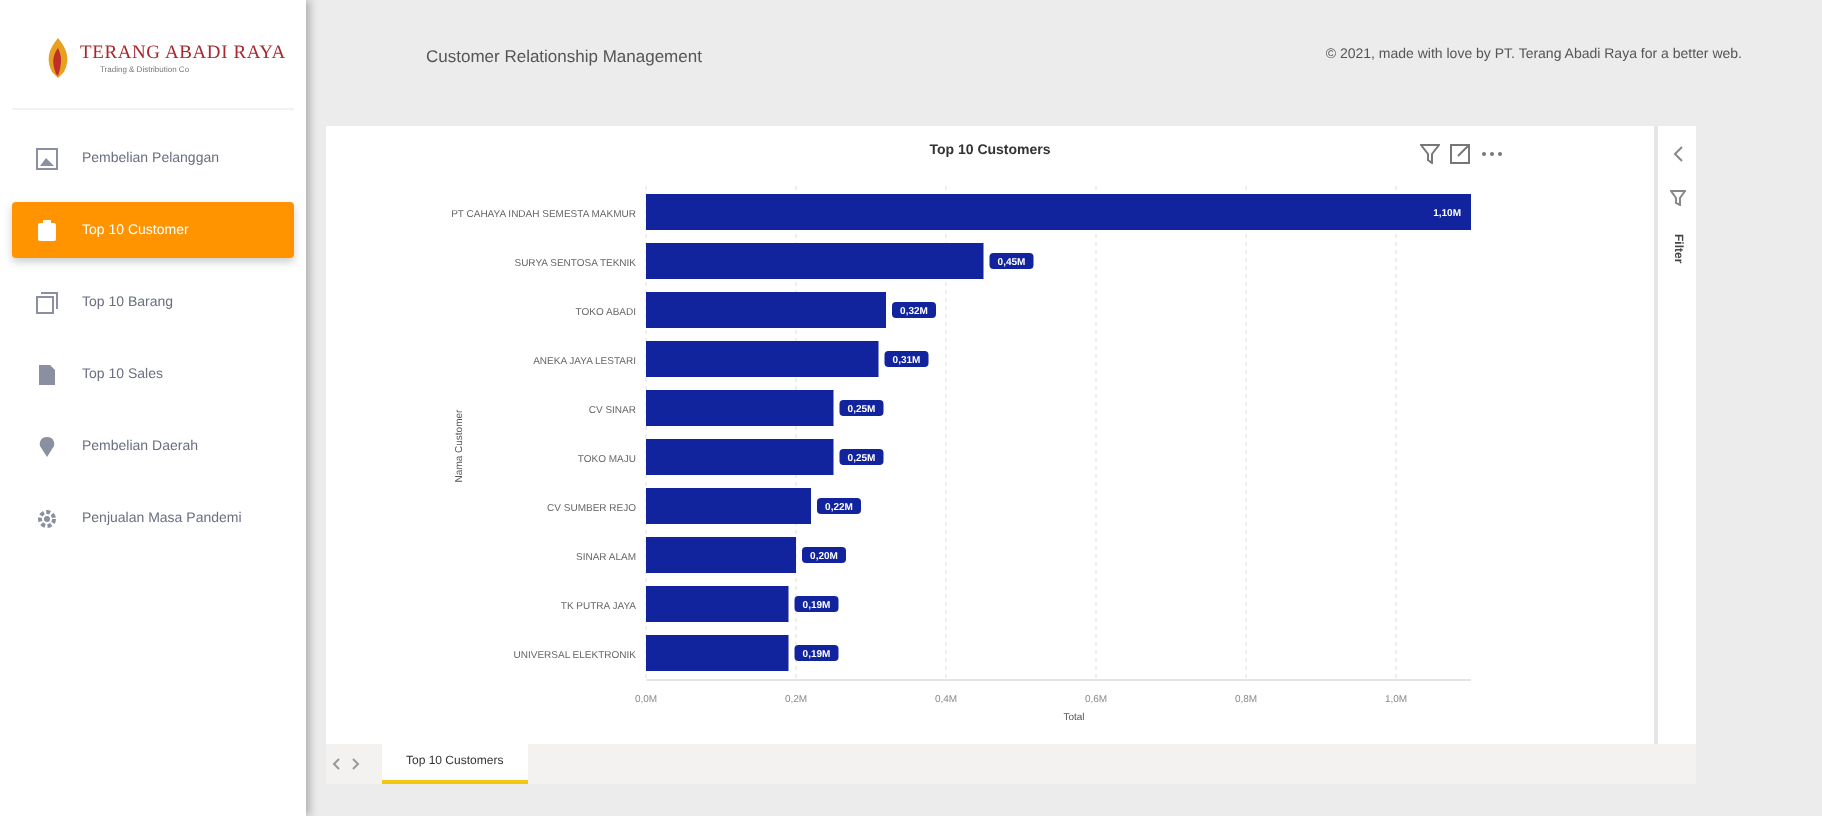 The image size is (1822, 816). I want to click on focus-mode-icon, so click(1460, 154).